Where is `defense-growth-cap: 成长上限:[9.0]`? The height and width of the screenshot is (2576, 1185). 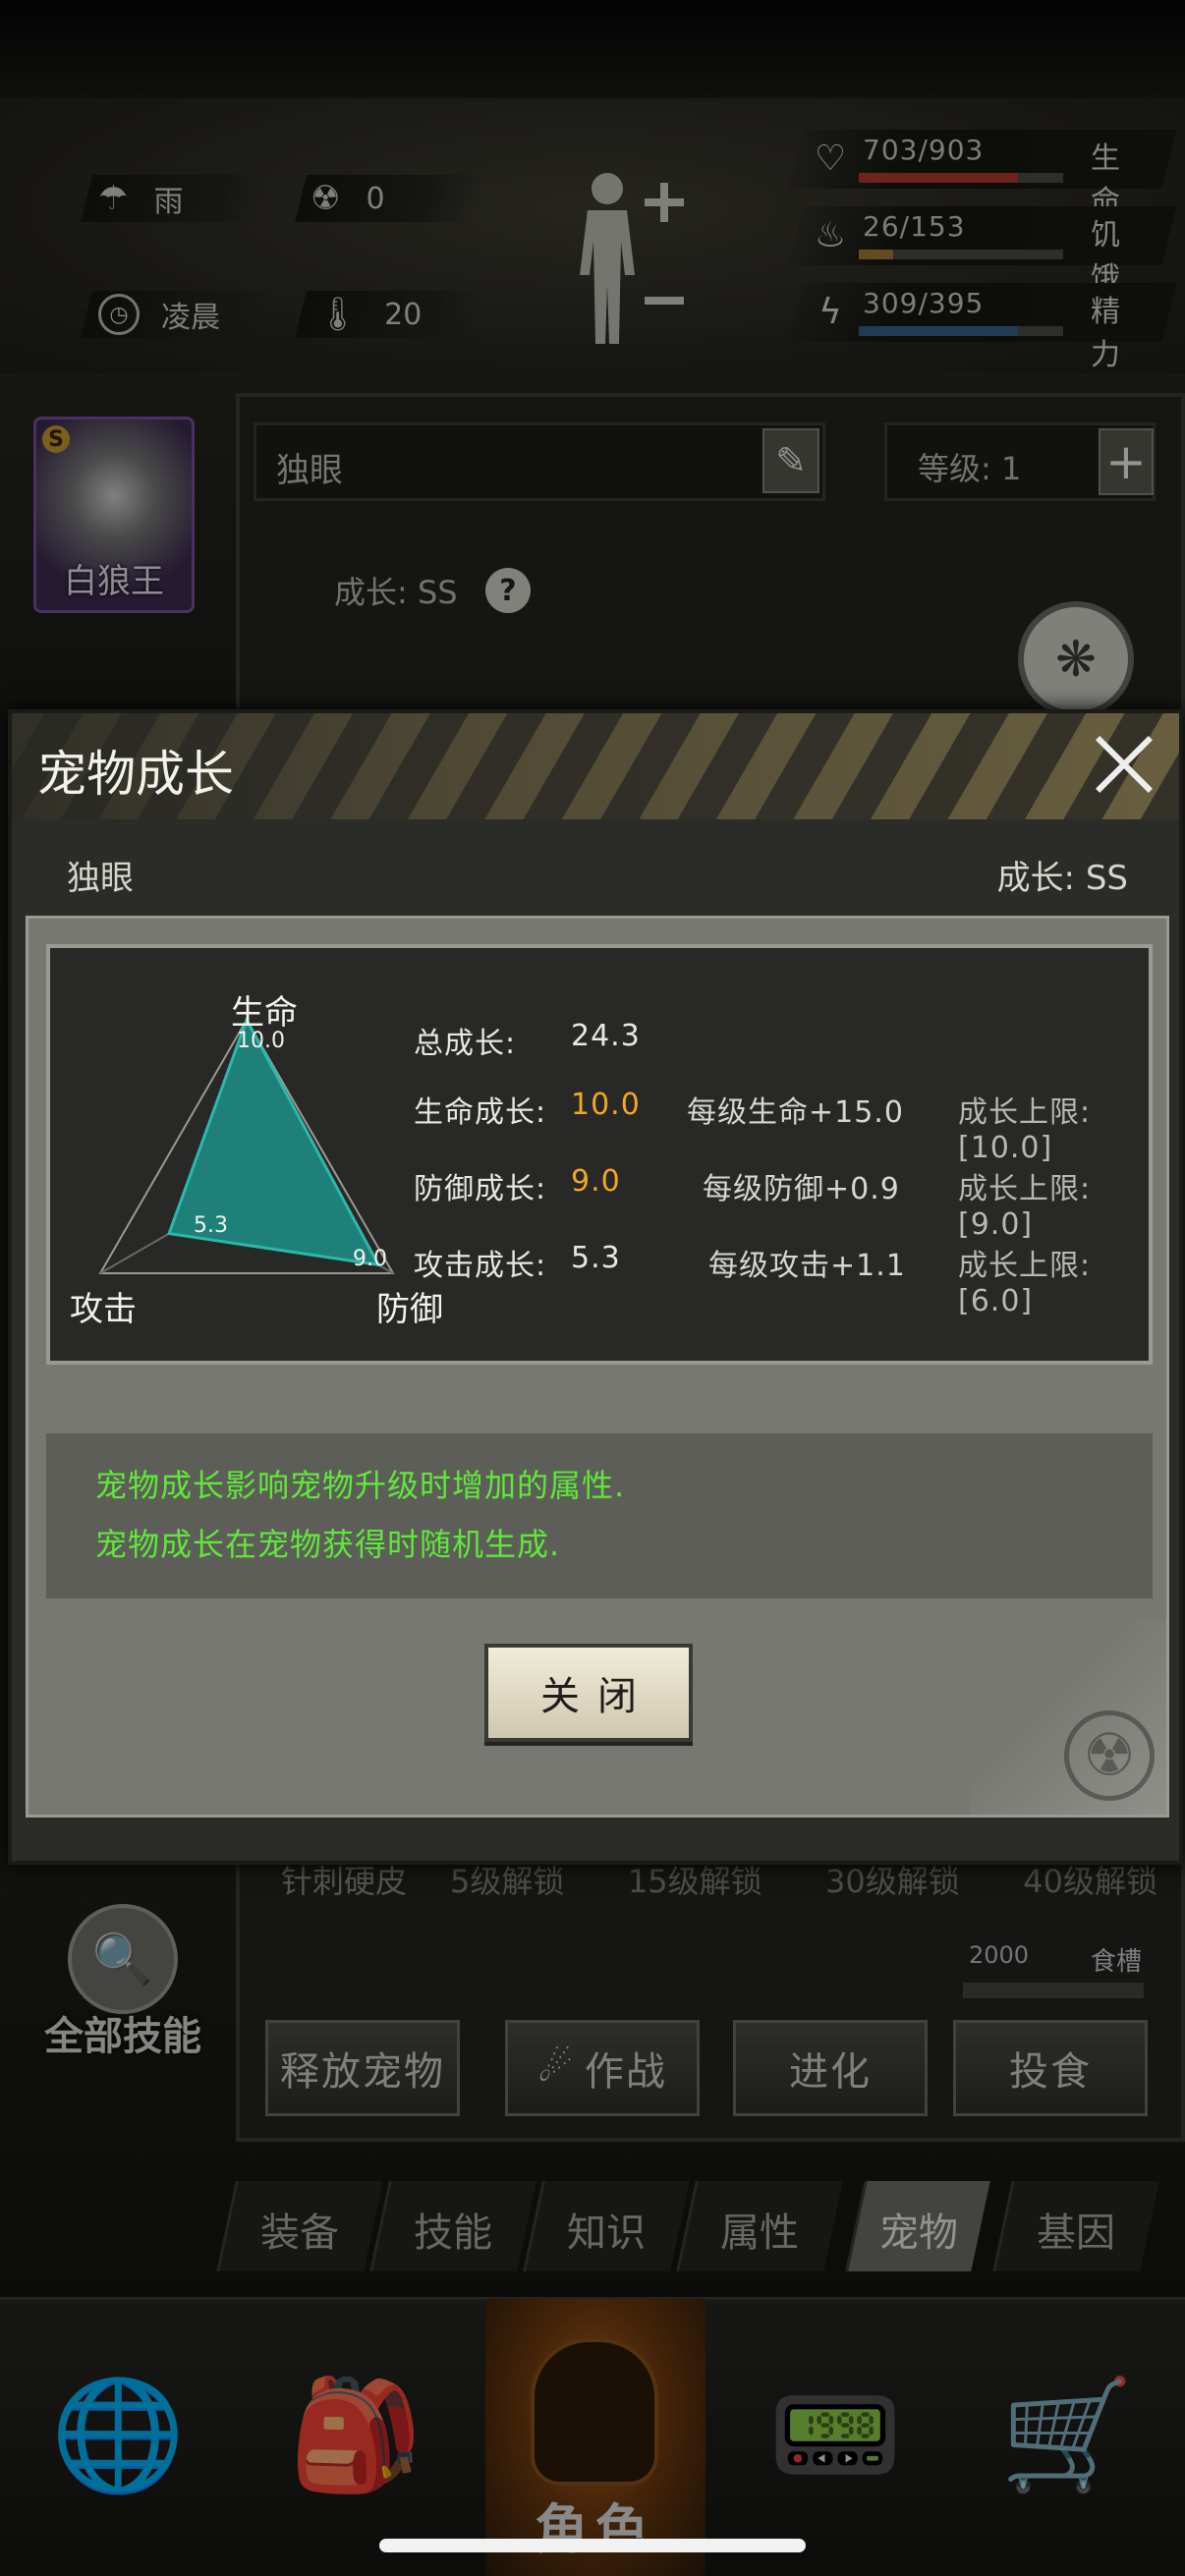 defense-growth-cap: 成长上限:[9.0] is located at coordinates (1025, 1207).